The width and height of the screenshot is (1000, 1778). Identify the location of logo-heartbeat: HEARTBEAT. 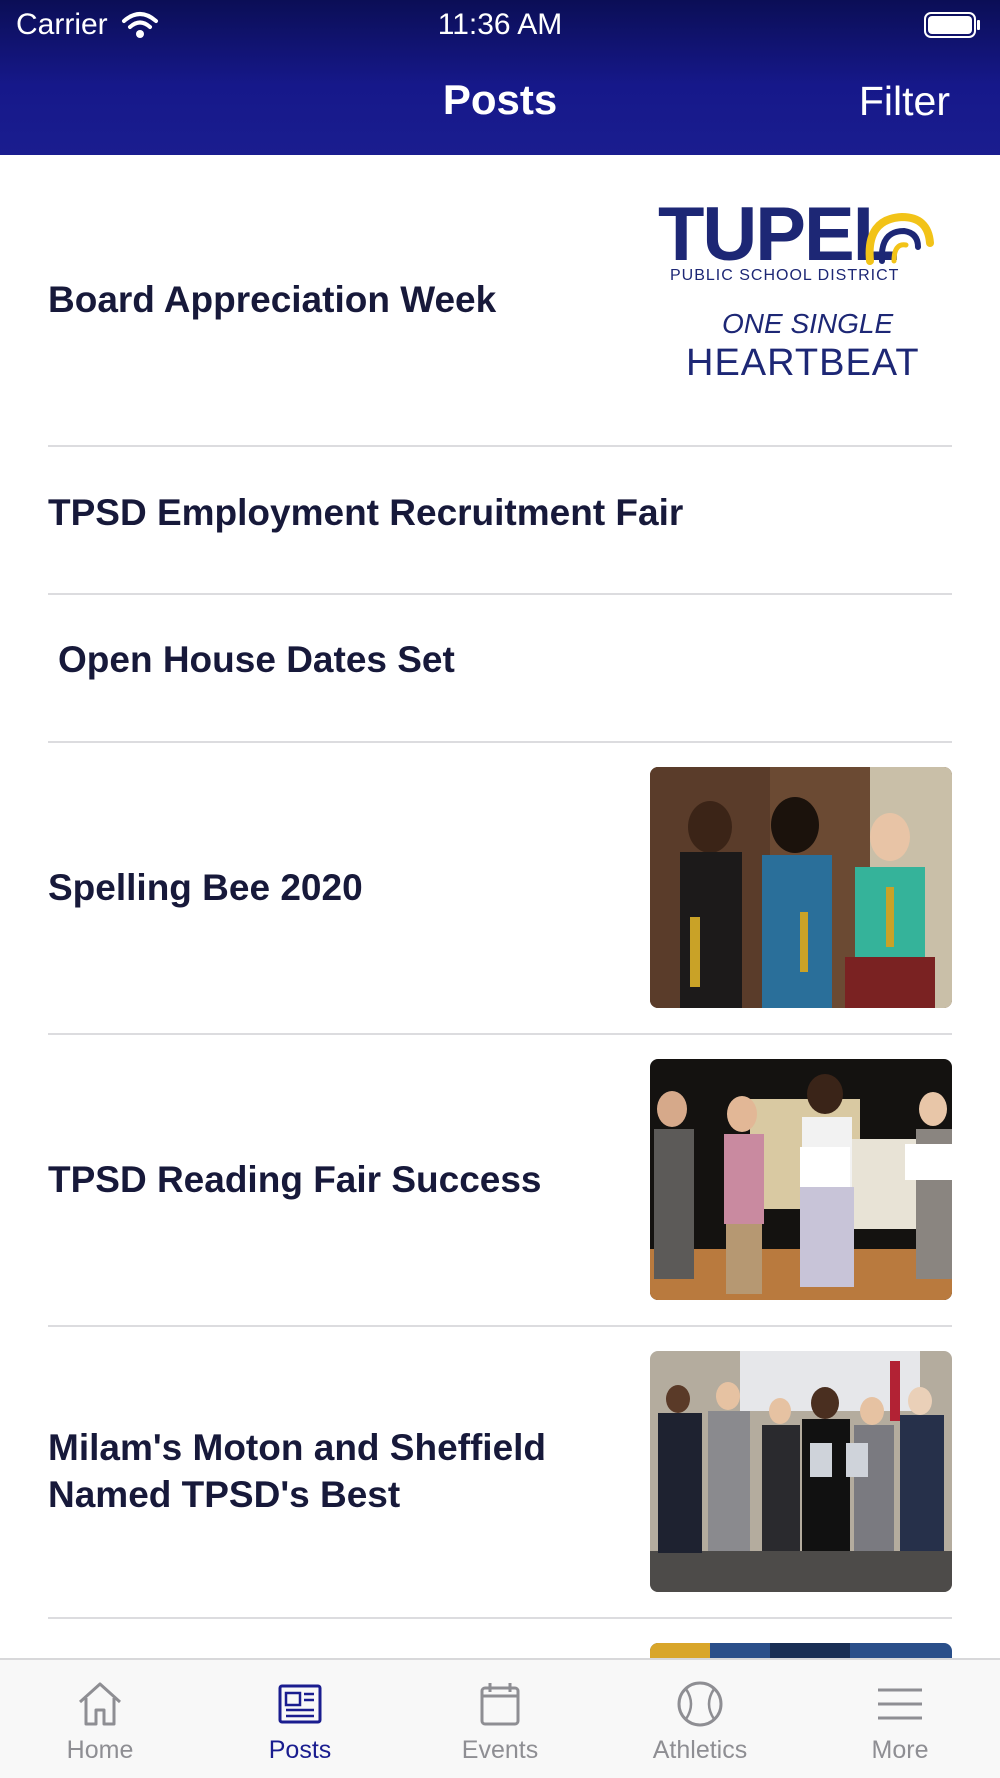
(803, 363).